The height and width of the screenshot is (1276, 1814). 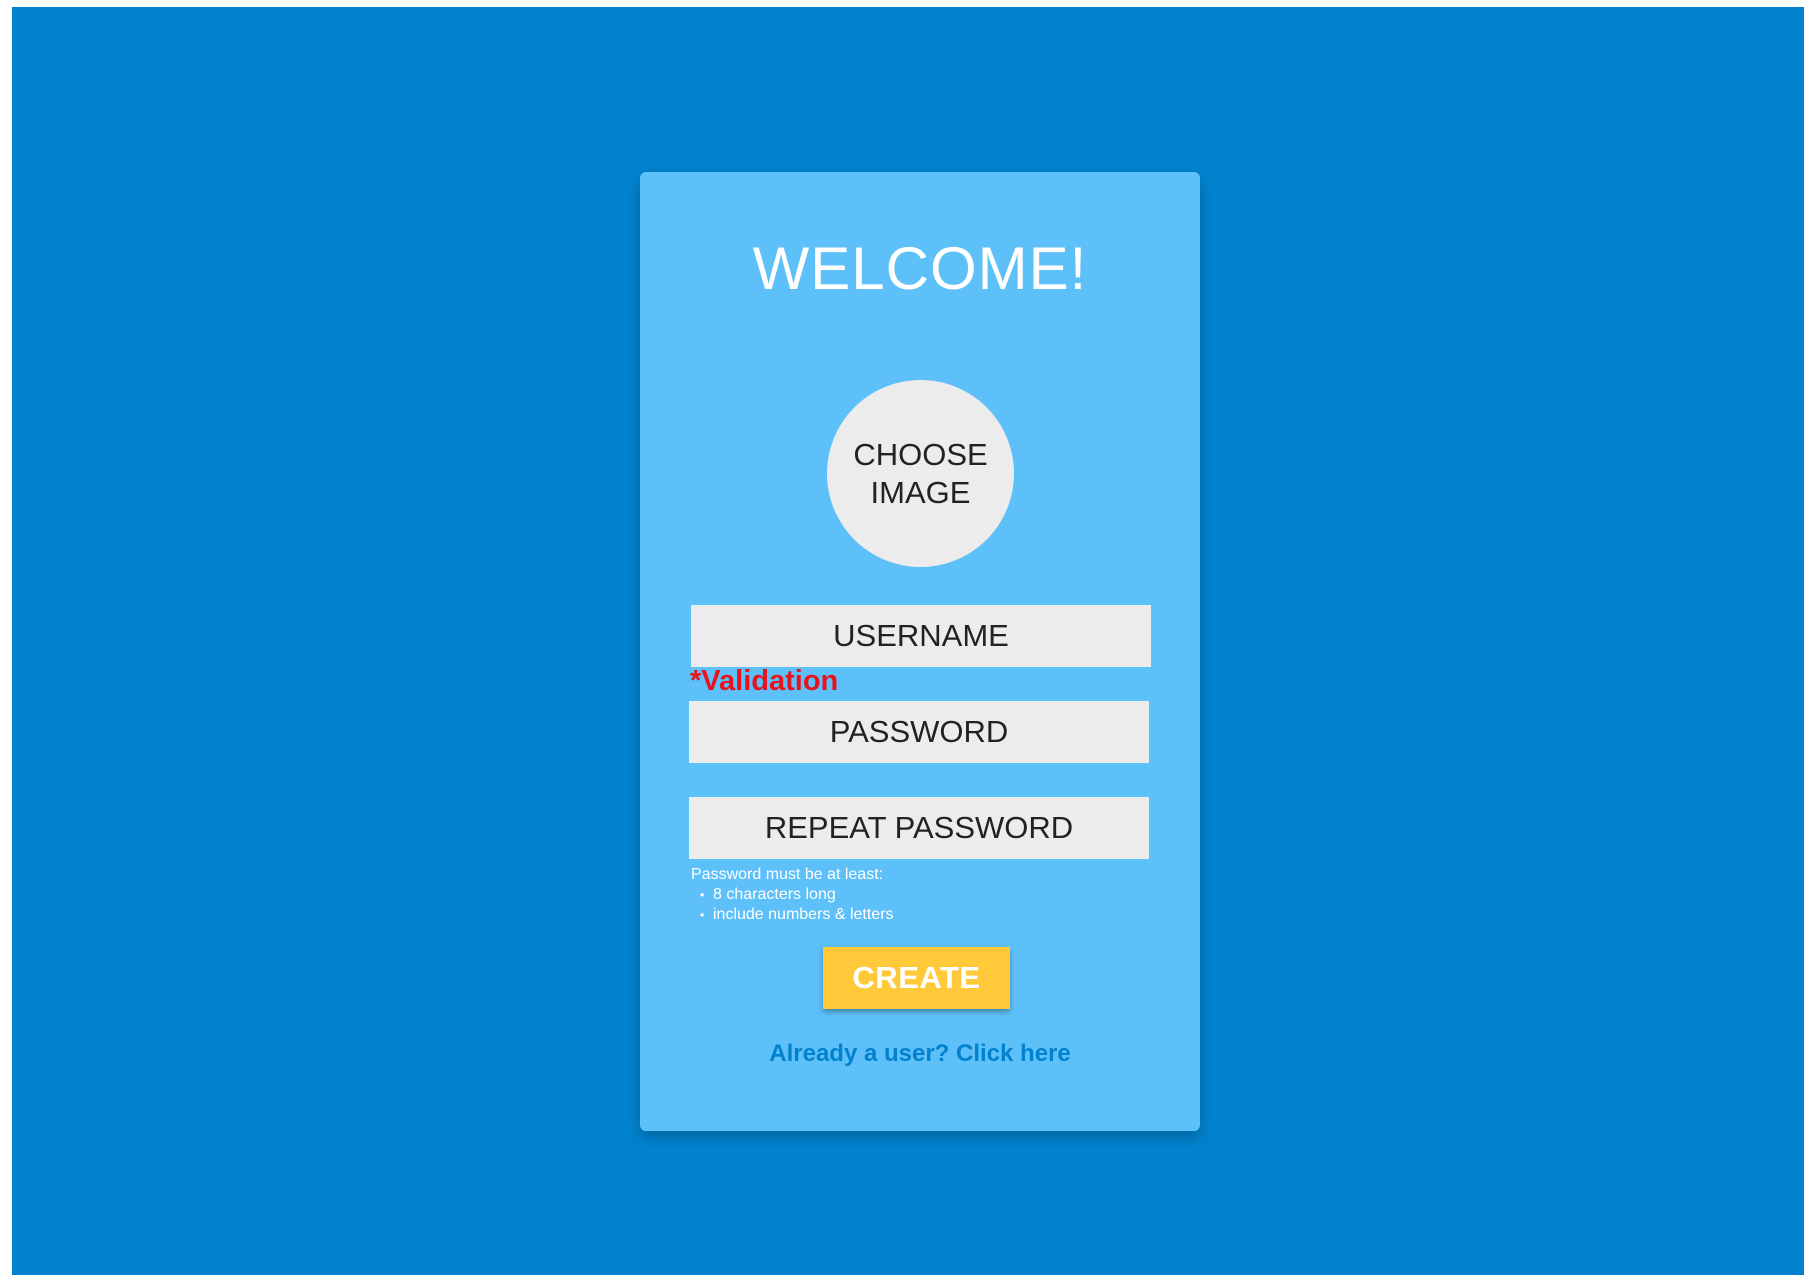 What do you see at coordinates (920, 1054) in the screenshot?
I see `login-link: Already a user? Click here` at bounding box center [920, 1054].